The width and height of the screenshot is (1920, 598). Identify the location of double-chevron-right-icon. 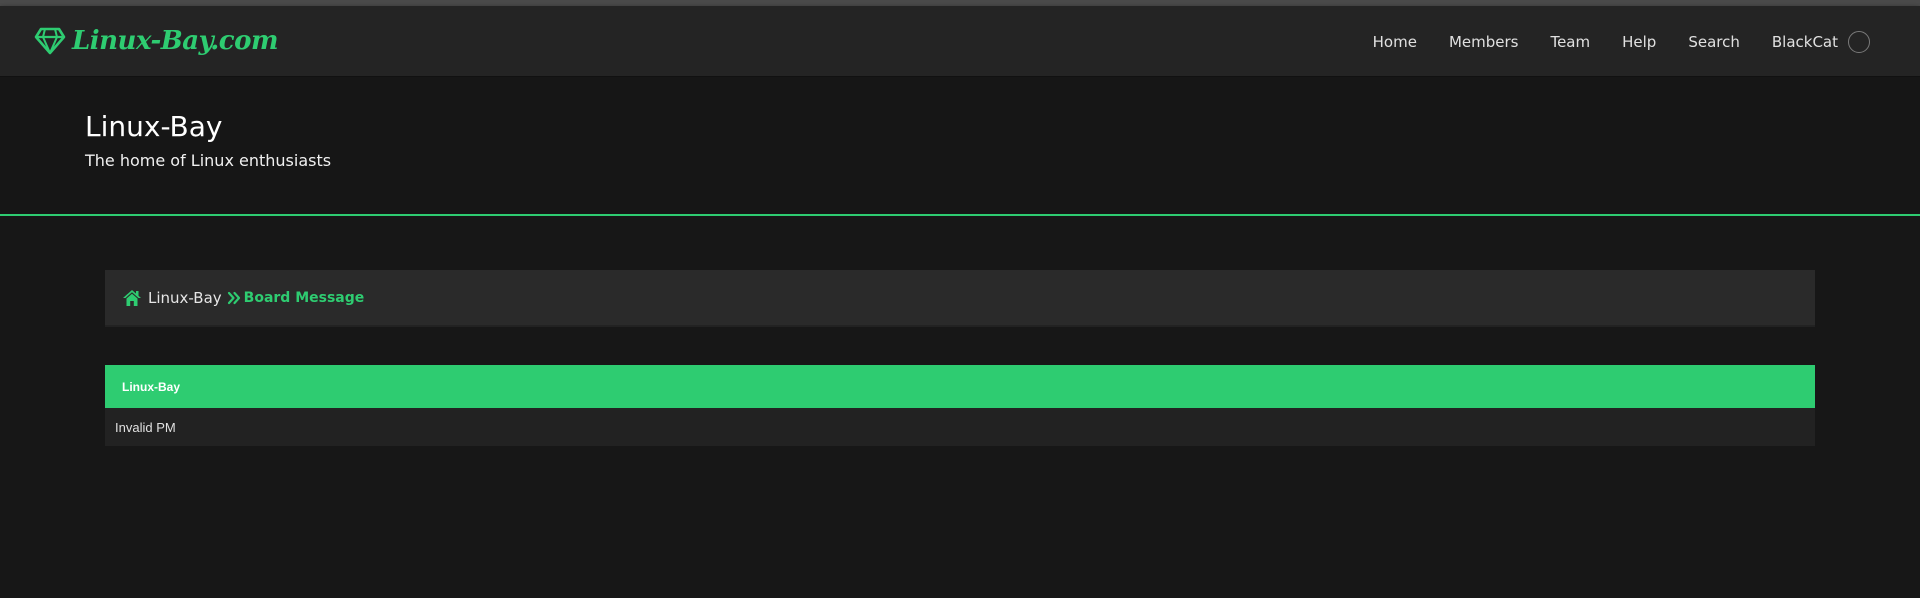
(233, 297).